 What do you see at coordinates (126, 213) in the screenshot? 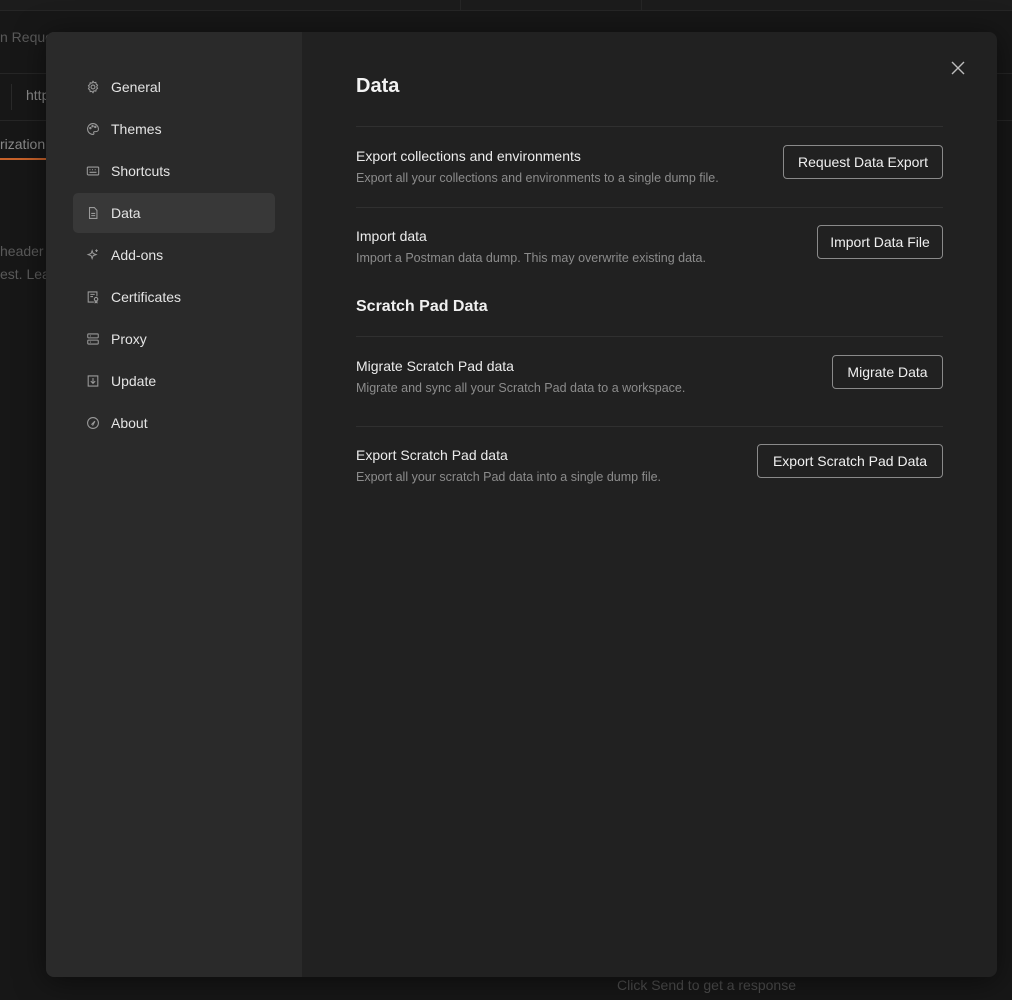
I see `sidebar-item-label: Data` at bounding box center [126, 213].